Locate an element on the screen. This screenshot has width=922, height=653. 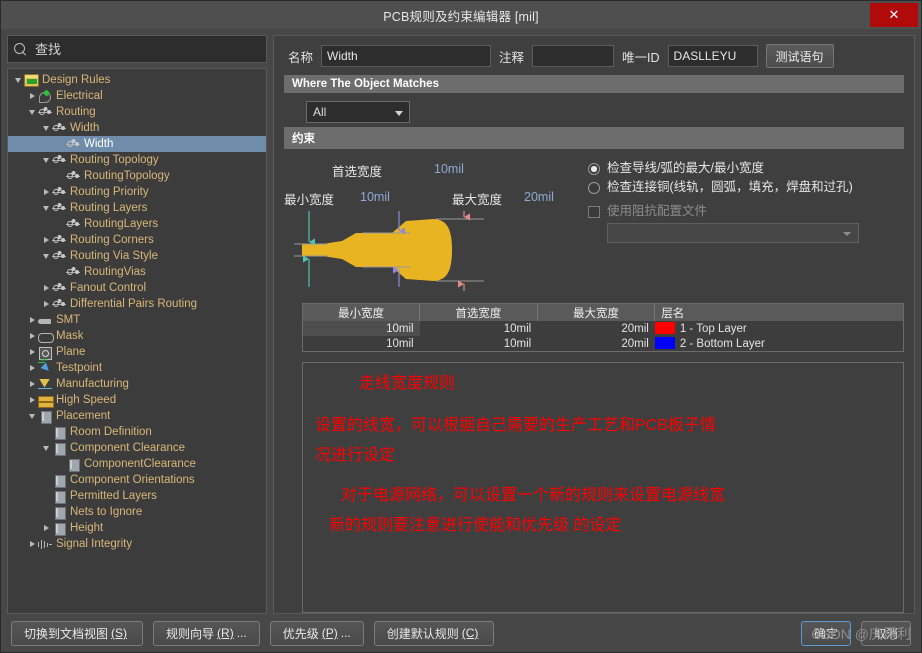
tree-item-label: Plane is located at coordinates (71, 352).